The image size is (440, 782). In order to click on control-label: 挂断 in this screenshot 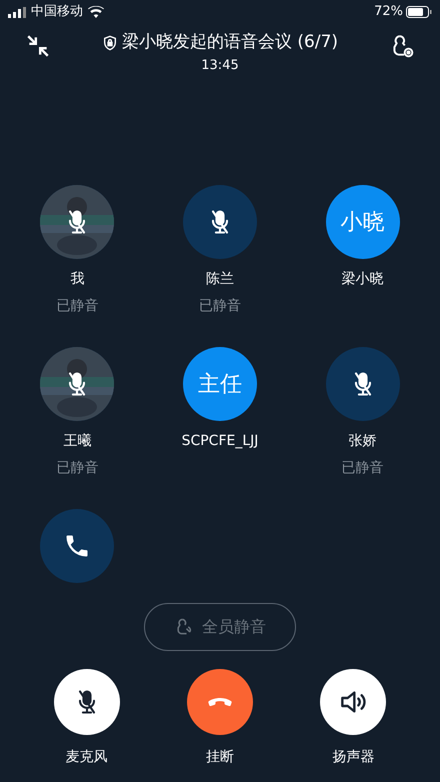, I will do `click(220, 757)`.